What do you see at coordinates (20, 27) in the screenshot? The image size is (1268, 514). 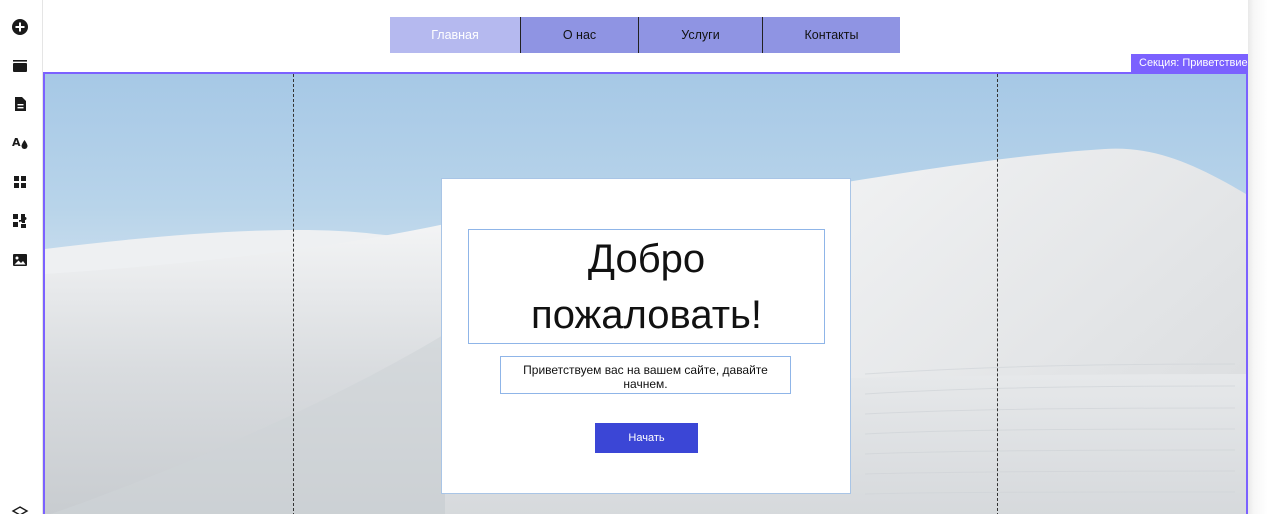 I see `add-icon` at bounding box center [20, 27].